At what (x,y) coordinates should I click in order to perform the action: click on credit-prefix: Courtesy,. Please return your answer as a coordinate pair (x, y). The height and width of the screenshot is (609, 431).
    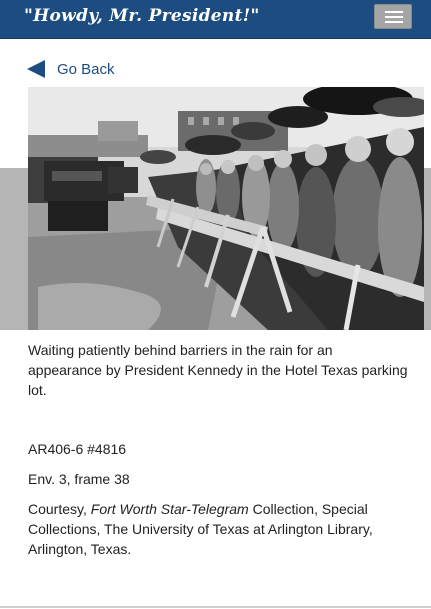
    Looking at the image, I should click on (59, 509).